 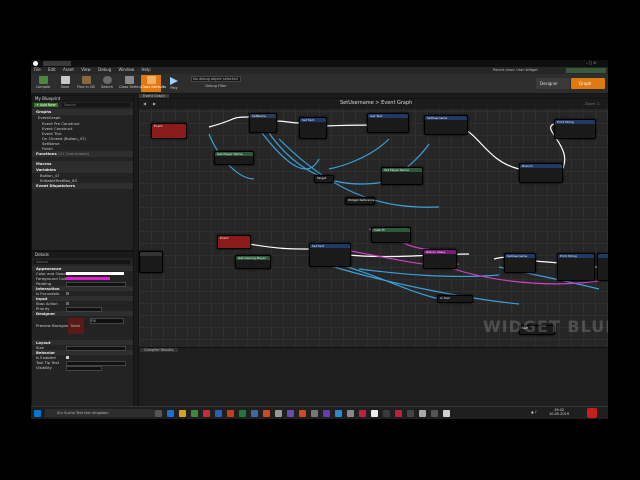 What do you see at coordinates (592, 413) in the screenshot?
I see `notification-badge` at bounding box center [592, 413].